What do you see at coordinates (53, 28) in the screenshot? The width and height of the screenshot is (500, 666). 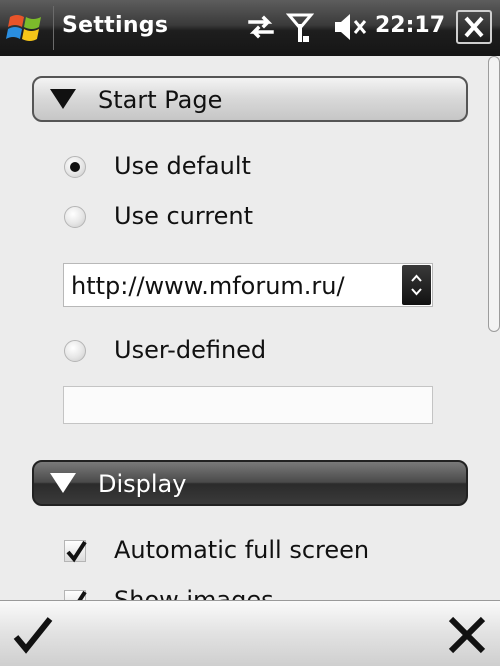 I see `title-separator` at bounding box center [53, 28].